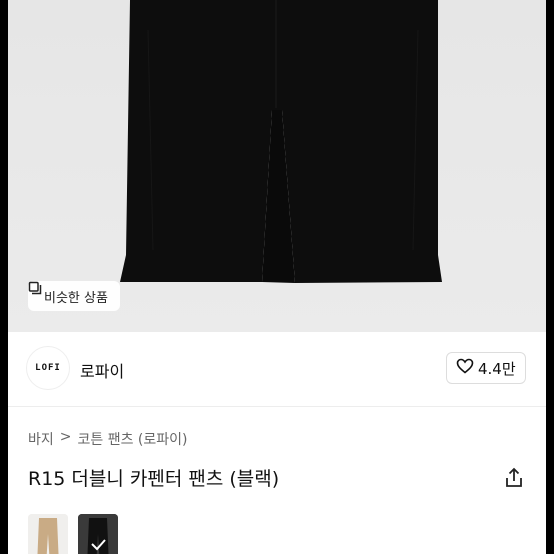 The image size is (554, 554). I want to click on similar-products-button: 비슷한 상품, so click(74, 296).